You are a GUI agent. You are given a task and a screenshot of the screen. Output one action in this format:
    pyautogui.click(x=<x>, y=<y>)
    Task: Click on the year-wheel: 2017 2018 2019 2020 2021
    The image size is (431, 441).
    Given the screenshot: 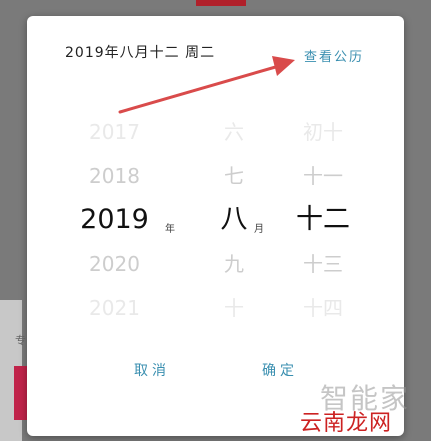 What is the action you would take?
    pyautogui.click(x=114, y=218)
    